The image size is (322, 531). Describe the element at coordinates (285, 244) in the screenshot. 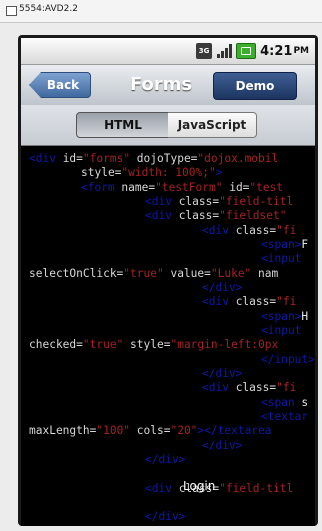

I see `code-line: <span>F` at that location.